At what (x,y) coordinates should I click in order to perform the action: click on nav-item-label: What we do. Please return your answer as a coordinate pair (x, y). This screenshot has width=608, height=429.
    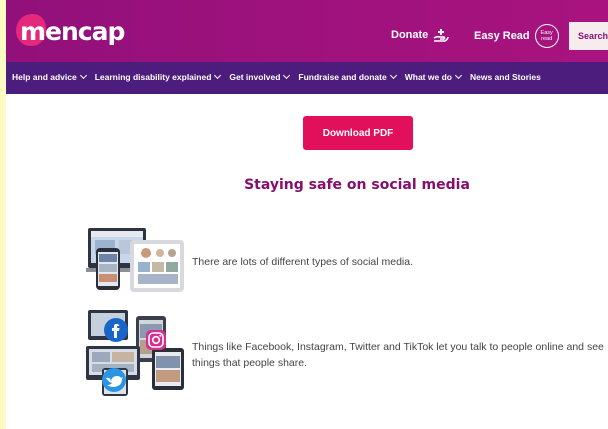
    Looking at the image, I should click on (428, 77).